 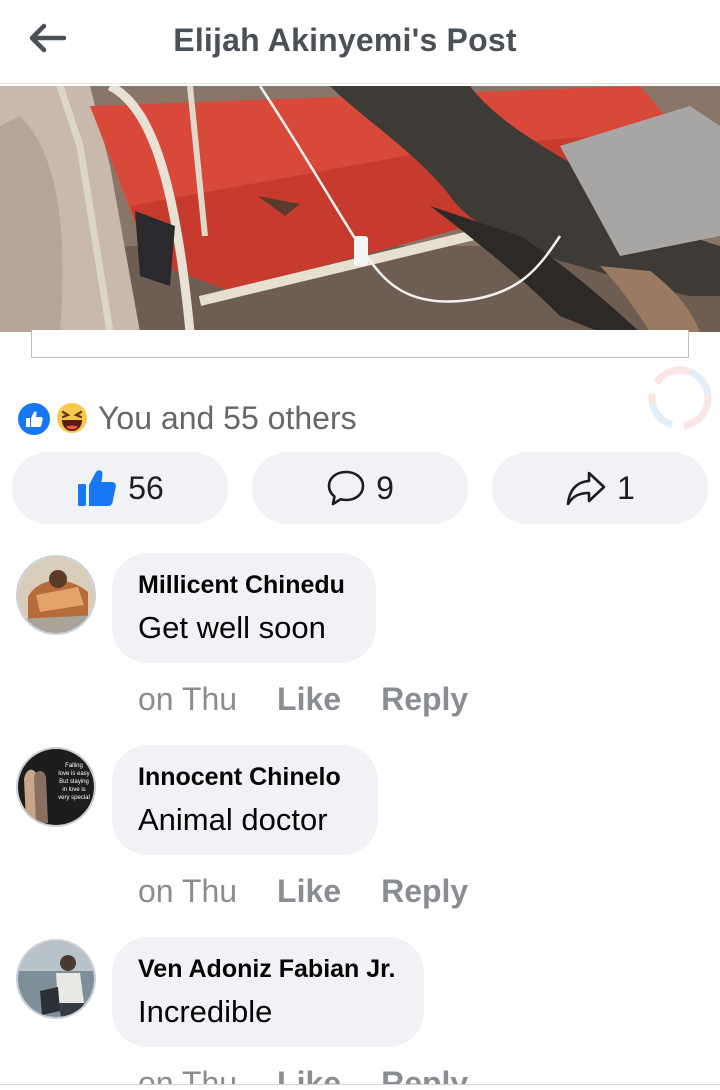 What do you see at coordinates (268, 969) in the screenshot?
I see `comment-author: Ven Adoniz Fabian Jr.` at bounding box center [268, 969].